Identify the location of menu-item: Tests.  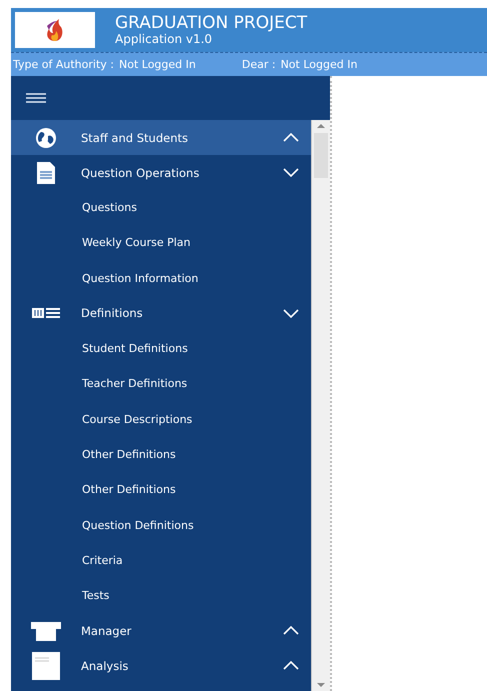
(161, 596).